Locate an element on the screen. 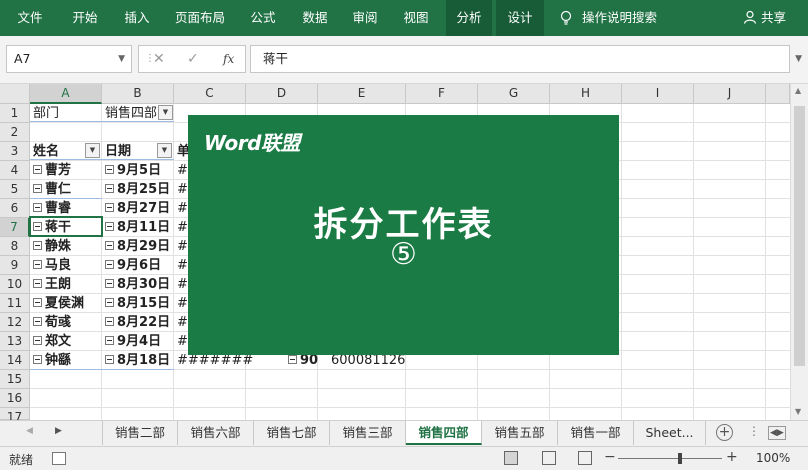 The width and height of the screenshot is (808, 470). column-header-f: F is located at coordinates (442, 94).